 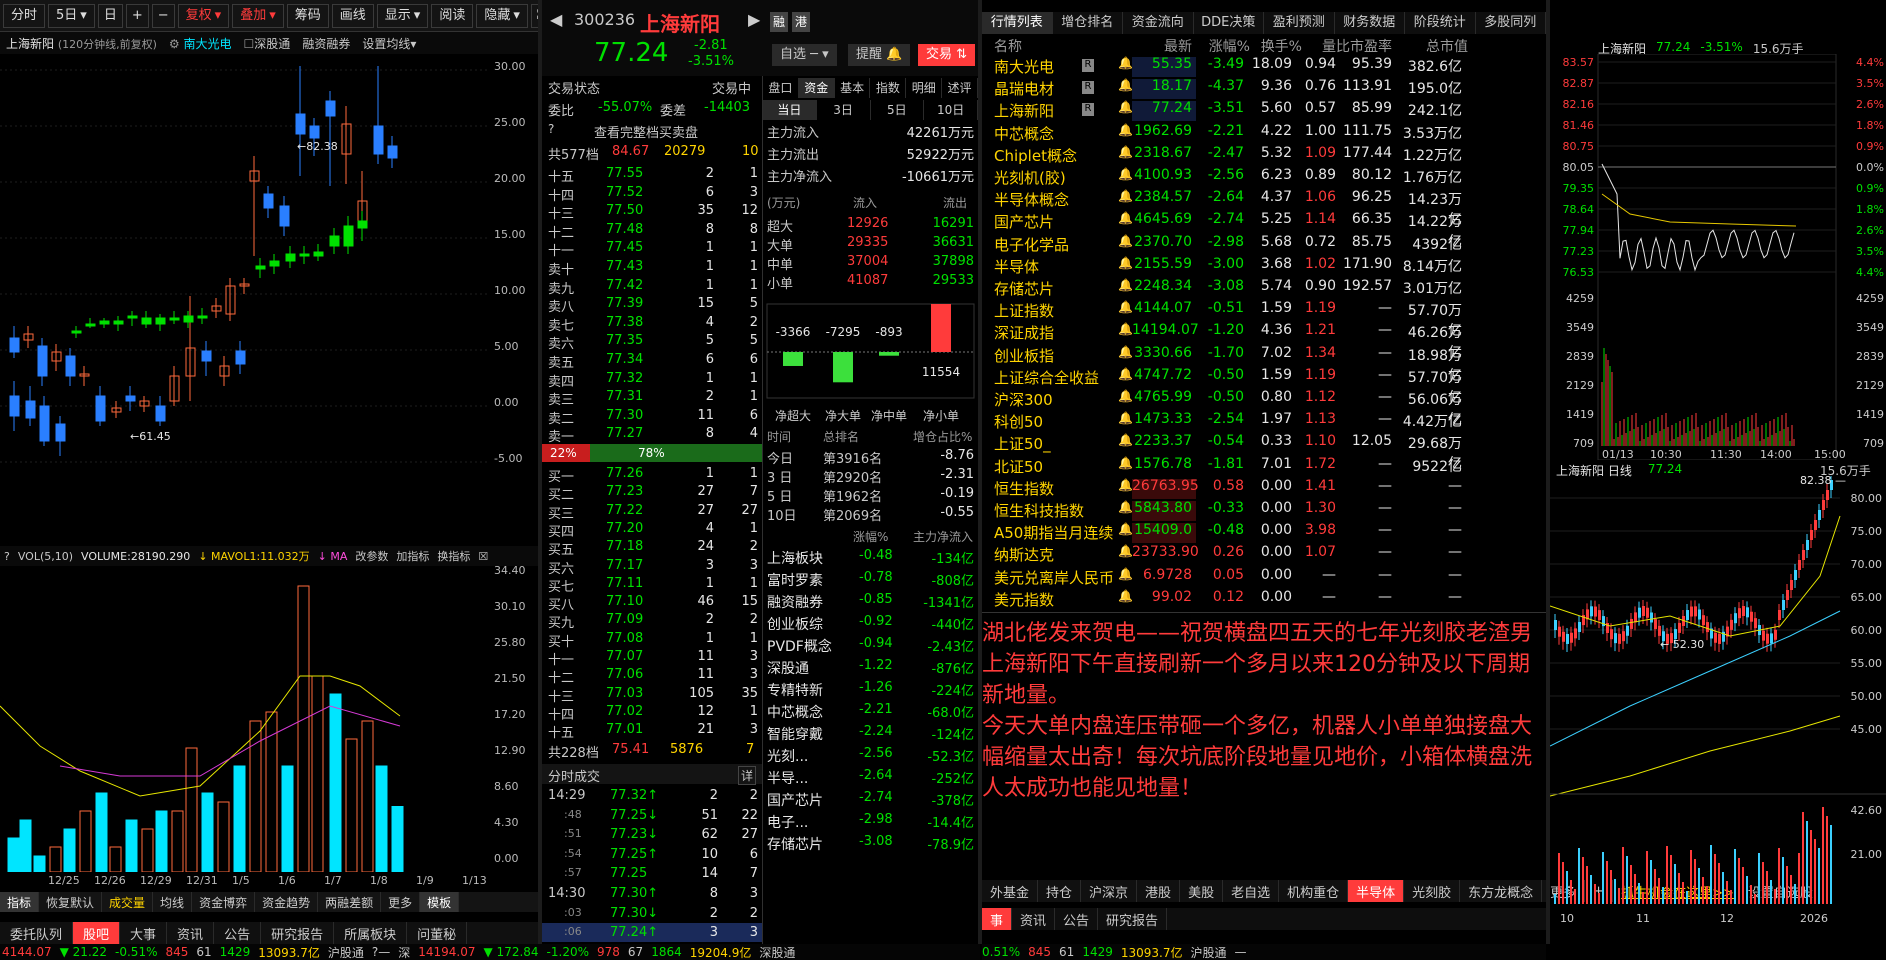 What do you see at coordinates (1229, 23) in the screenshot?
I see `market-tab: DDE决策` at bounding box center [1229, 23].